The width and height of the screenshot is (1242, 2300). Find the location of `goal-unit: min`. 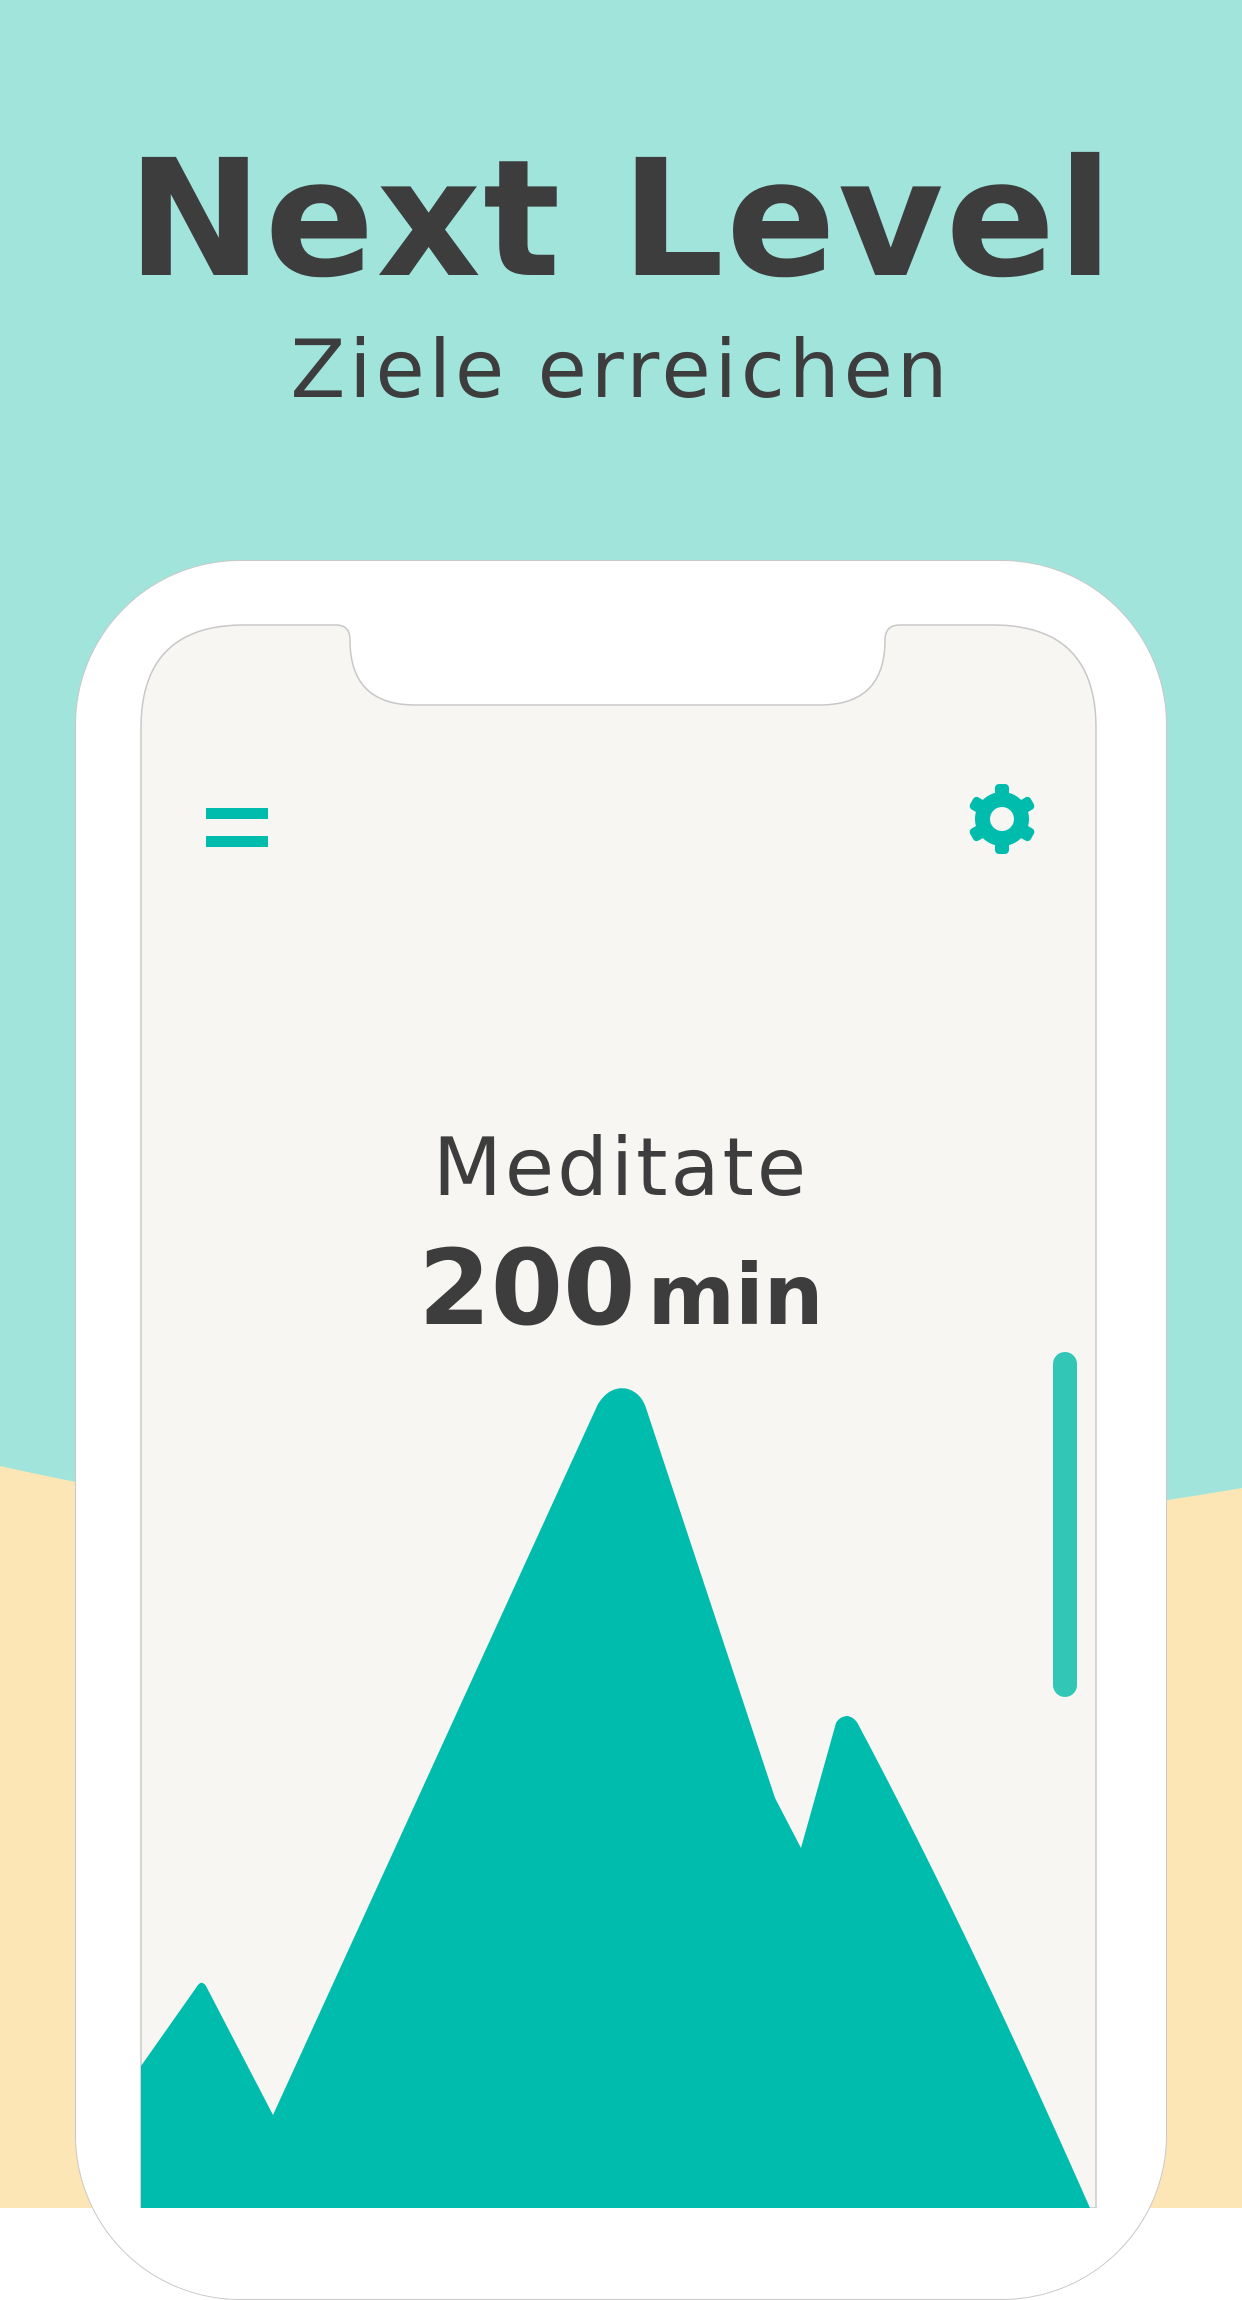

goal-unit: min is located at coordinates (735, 1295).